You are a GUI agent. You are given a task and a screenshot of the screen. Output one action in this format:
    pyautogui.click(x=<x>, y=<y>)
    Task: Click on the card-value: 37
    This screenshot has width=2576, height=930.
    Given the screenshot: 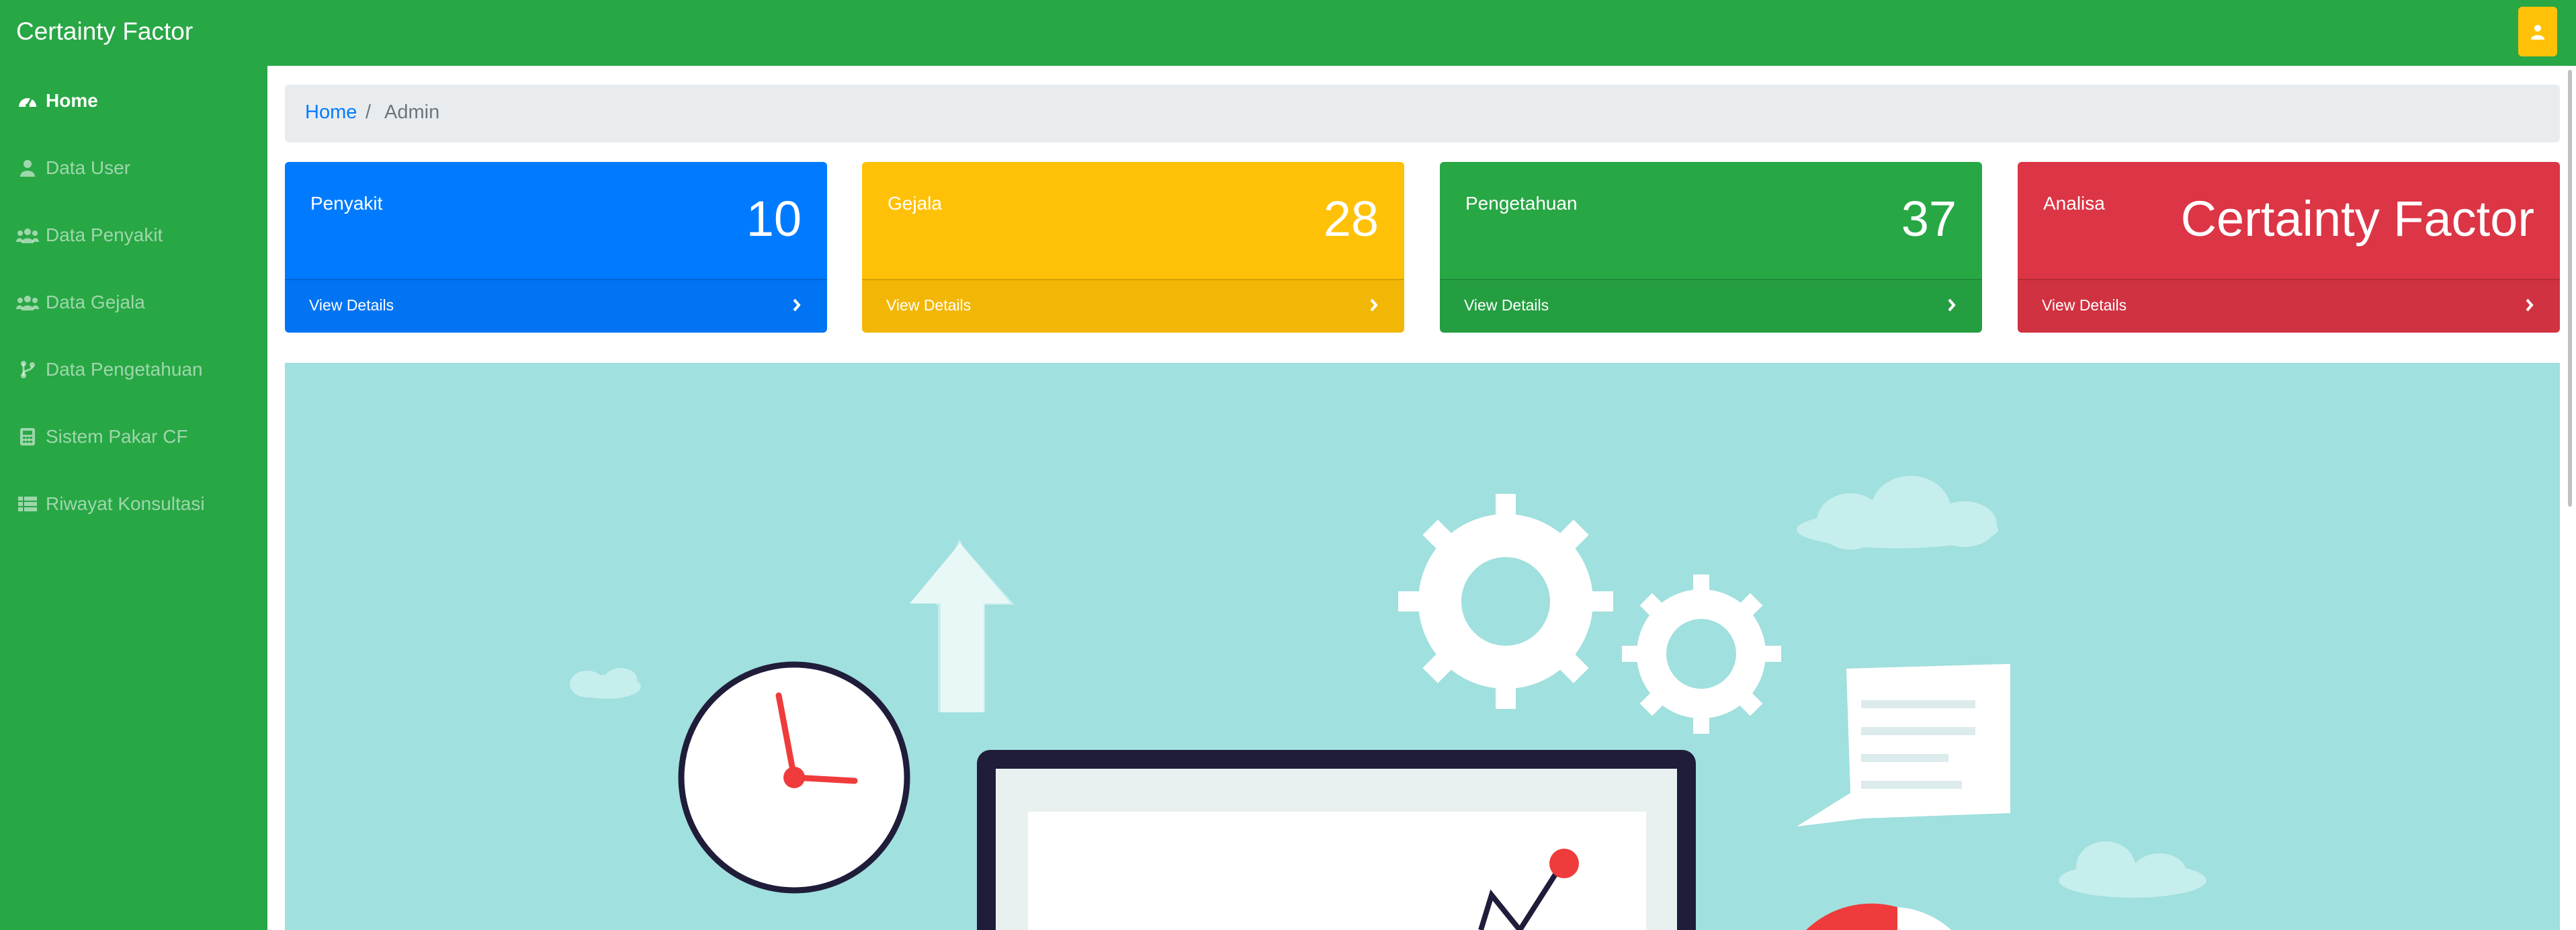 What is the action you would take?
    pyautogui.click(x=1929, y=219)
    